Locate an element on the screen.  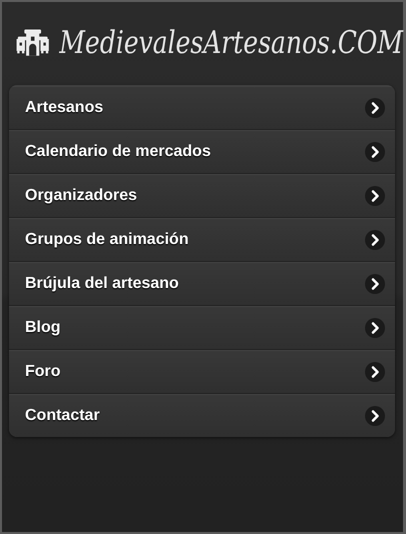
menu-item: Organizadores is located at coordinates (202, 195).